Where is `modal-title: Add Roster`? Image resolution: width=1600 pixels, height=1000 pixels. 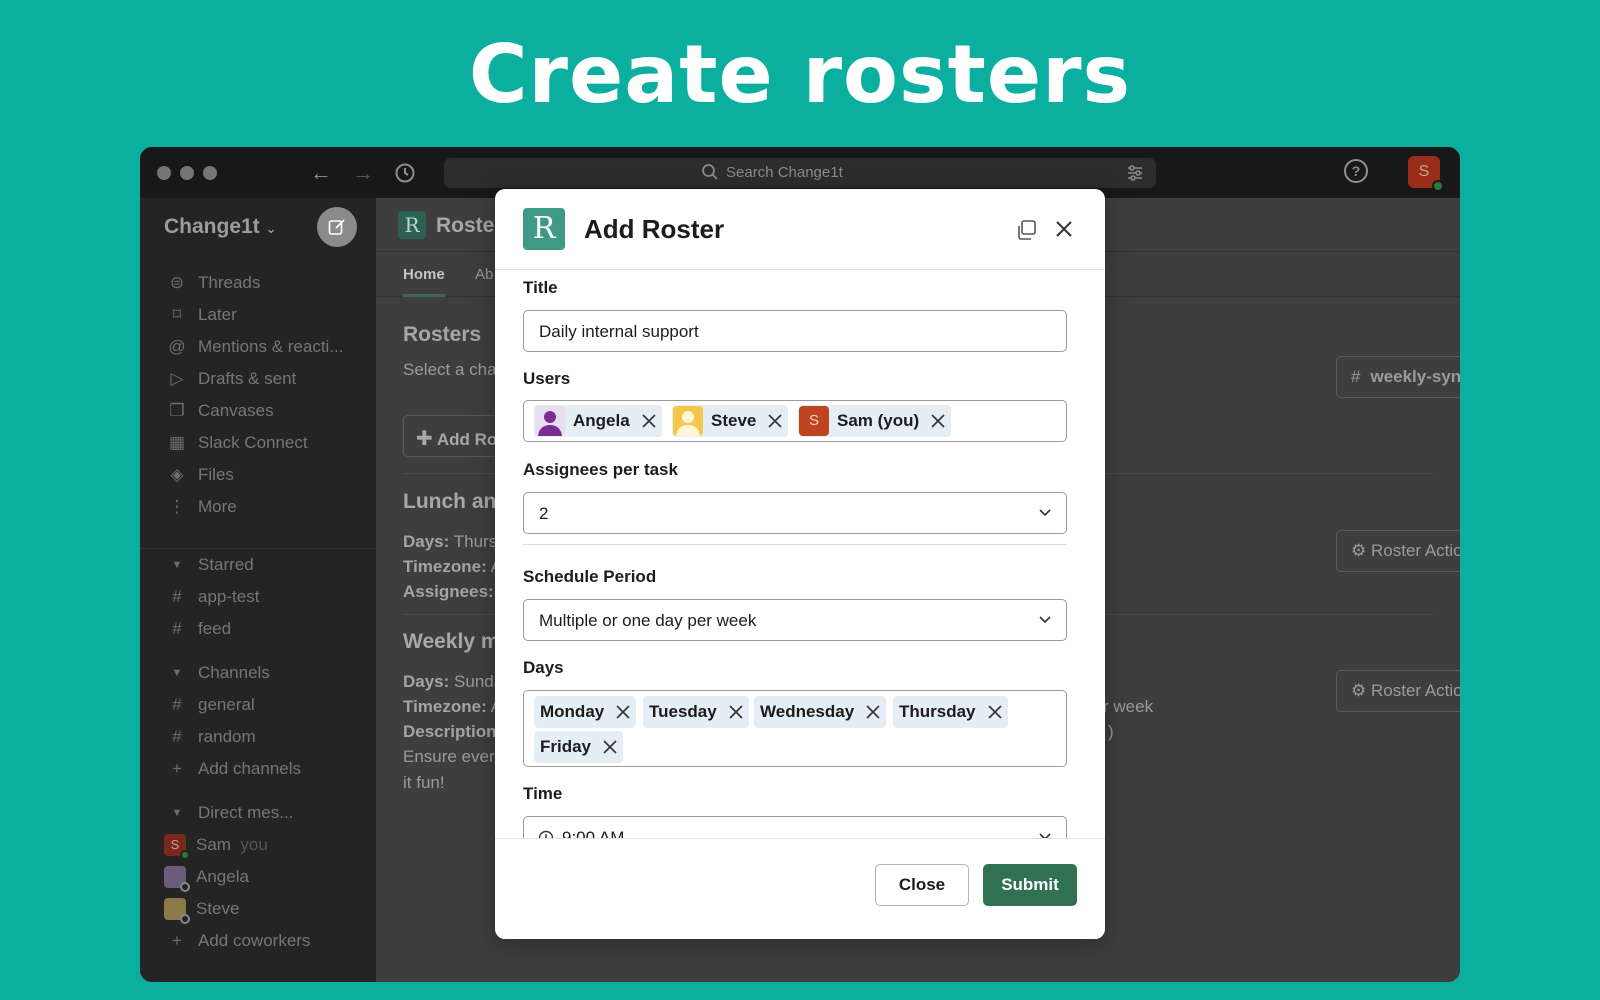 modal-title: Add Roster is located at coordinates (654, 229).